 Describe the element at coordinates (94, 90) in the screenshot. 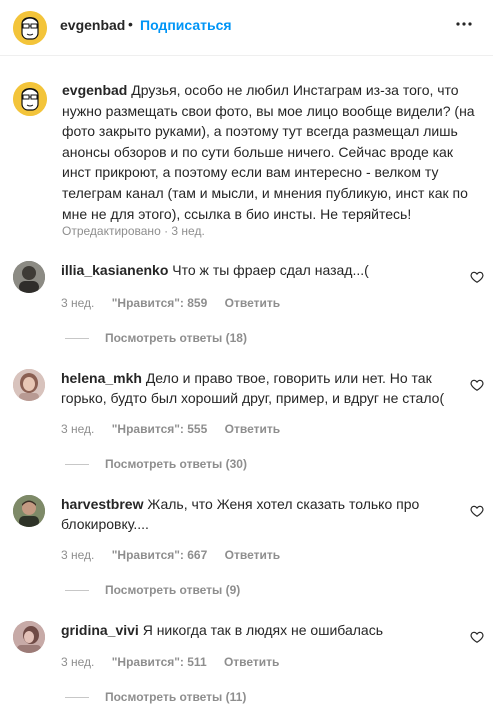

I see `caption-username: evgenbad` at that location.